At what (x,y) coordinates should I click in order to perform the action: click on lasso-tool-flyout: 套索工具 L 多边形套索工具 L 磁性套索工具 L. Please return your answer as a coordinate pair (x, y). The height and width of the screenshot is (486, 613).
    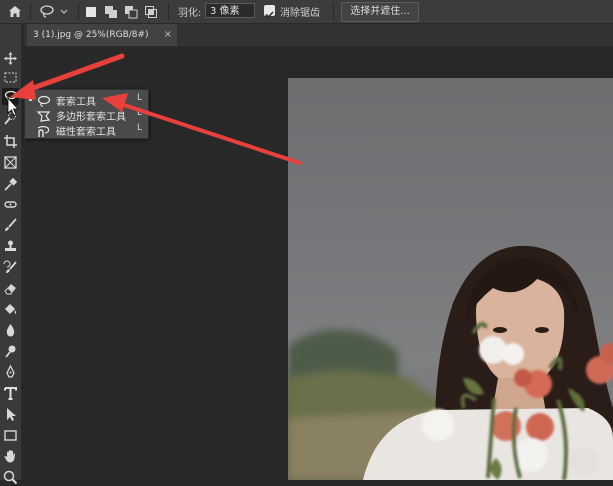
    Looking at the image, I should click on (86, 114).